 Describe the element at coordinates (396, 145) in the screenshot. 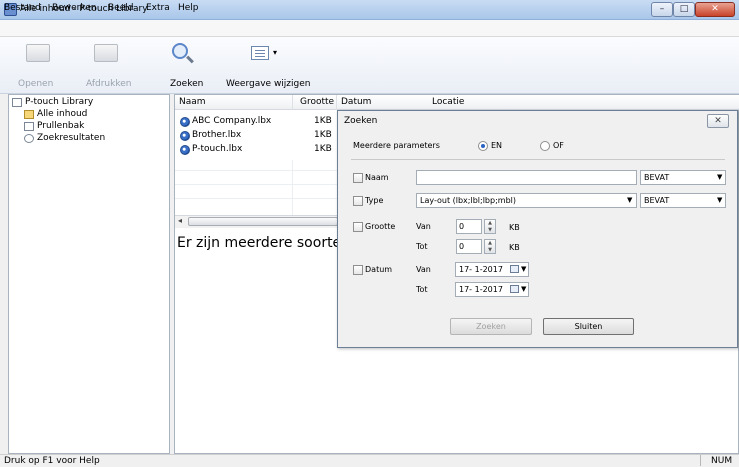

I see `multiple-params-label: Meerdere parameters` at that location.